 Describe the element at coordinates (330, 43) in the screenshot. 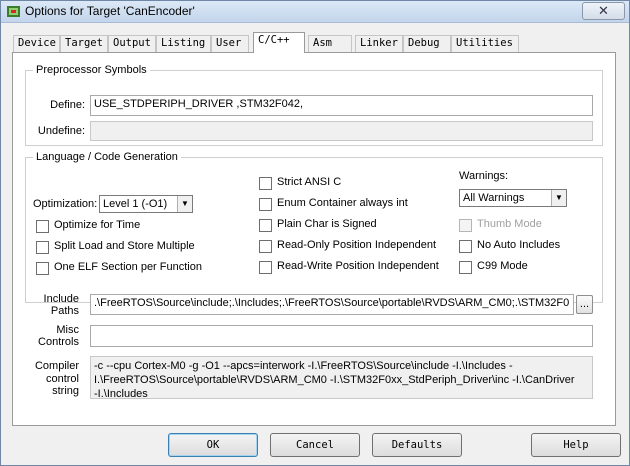

I see `tab-asm: Asm` at that location.